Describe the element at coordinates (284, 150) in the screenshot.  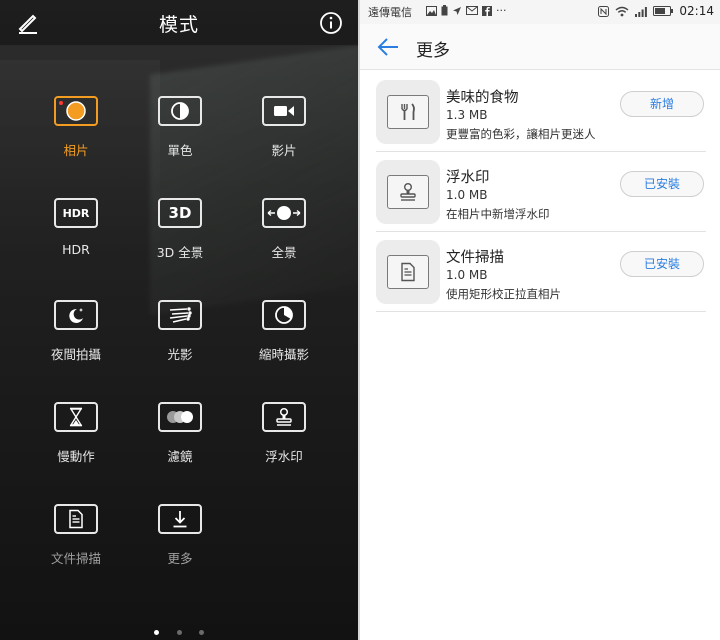
I see `mode-label: 影片` at that location.